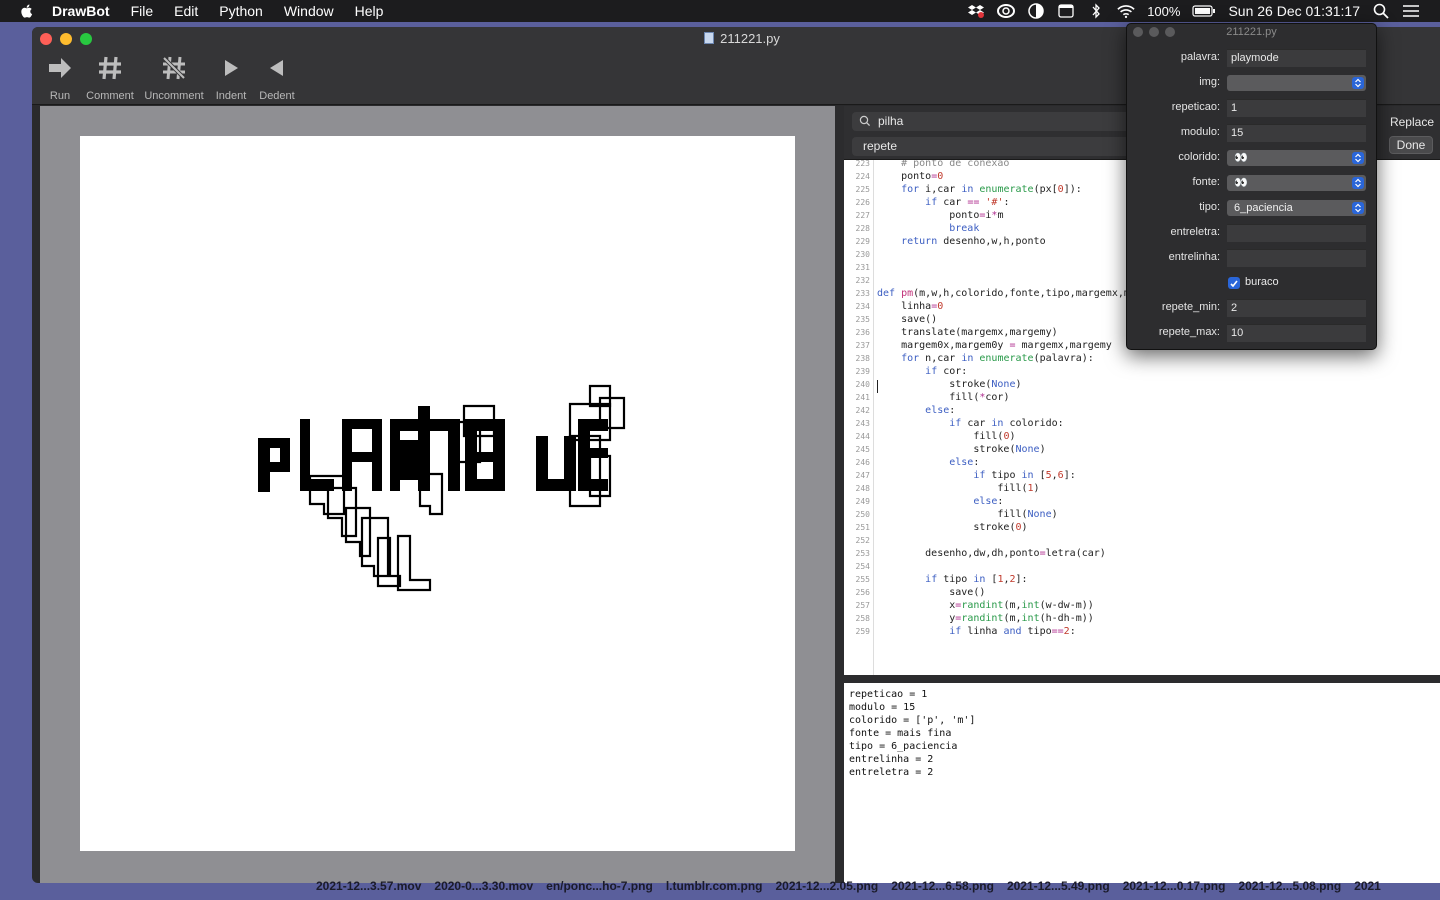 Image resolution: width=1440 pixels, height=900 pixels. Describe the element at coordinates (174, 96) in the screenshot. I see `uncomment-label: Uncomment` at that location.